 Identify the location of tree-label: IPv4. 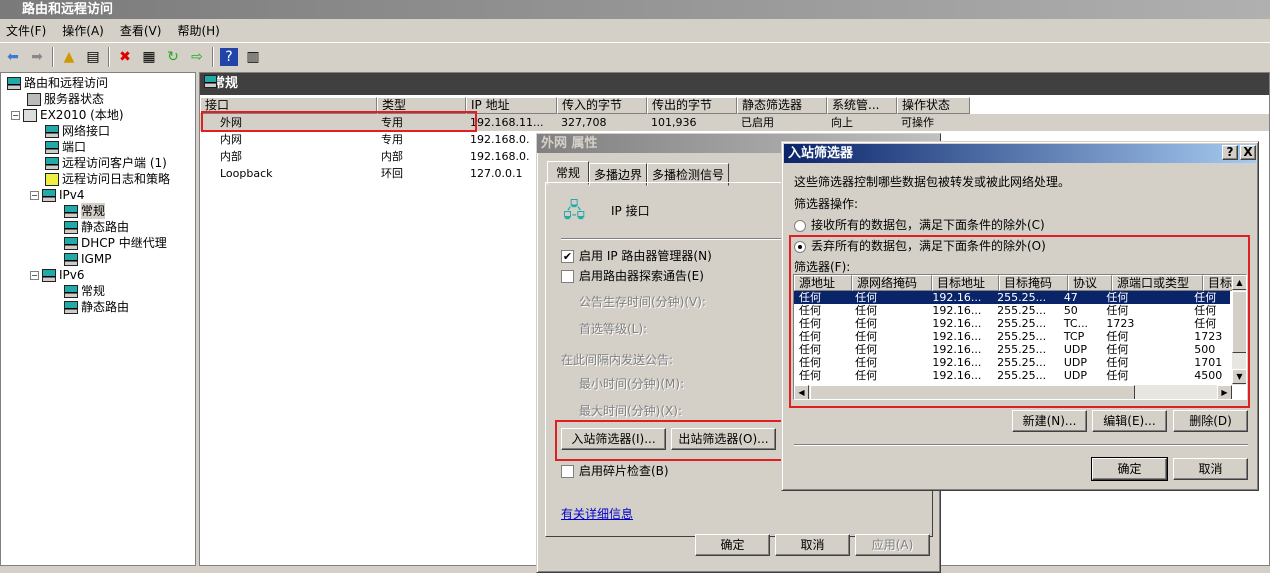
(72, 195).